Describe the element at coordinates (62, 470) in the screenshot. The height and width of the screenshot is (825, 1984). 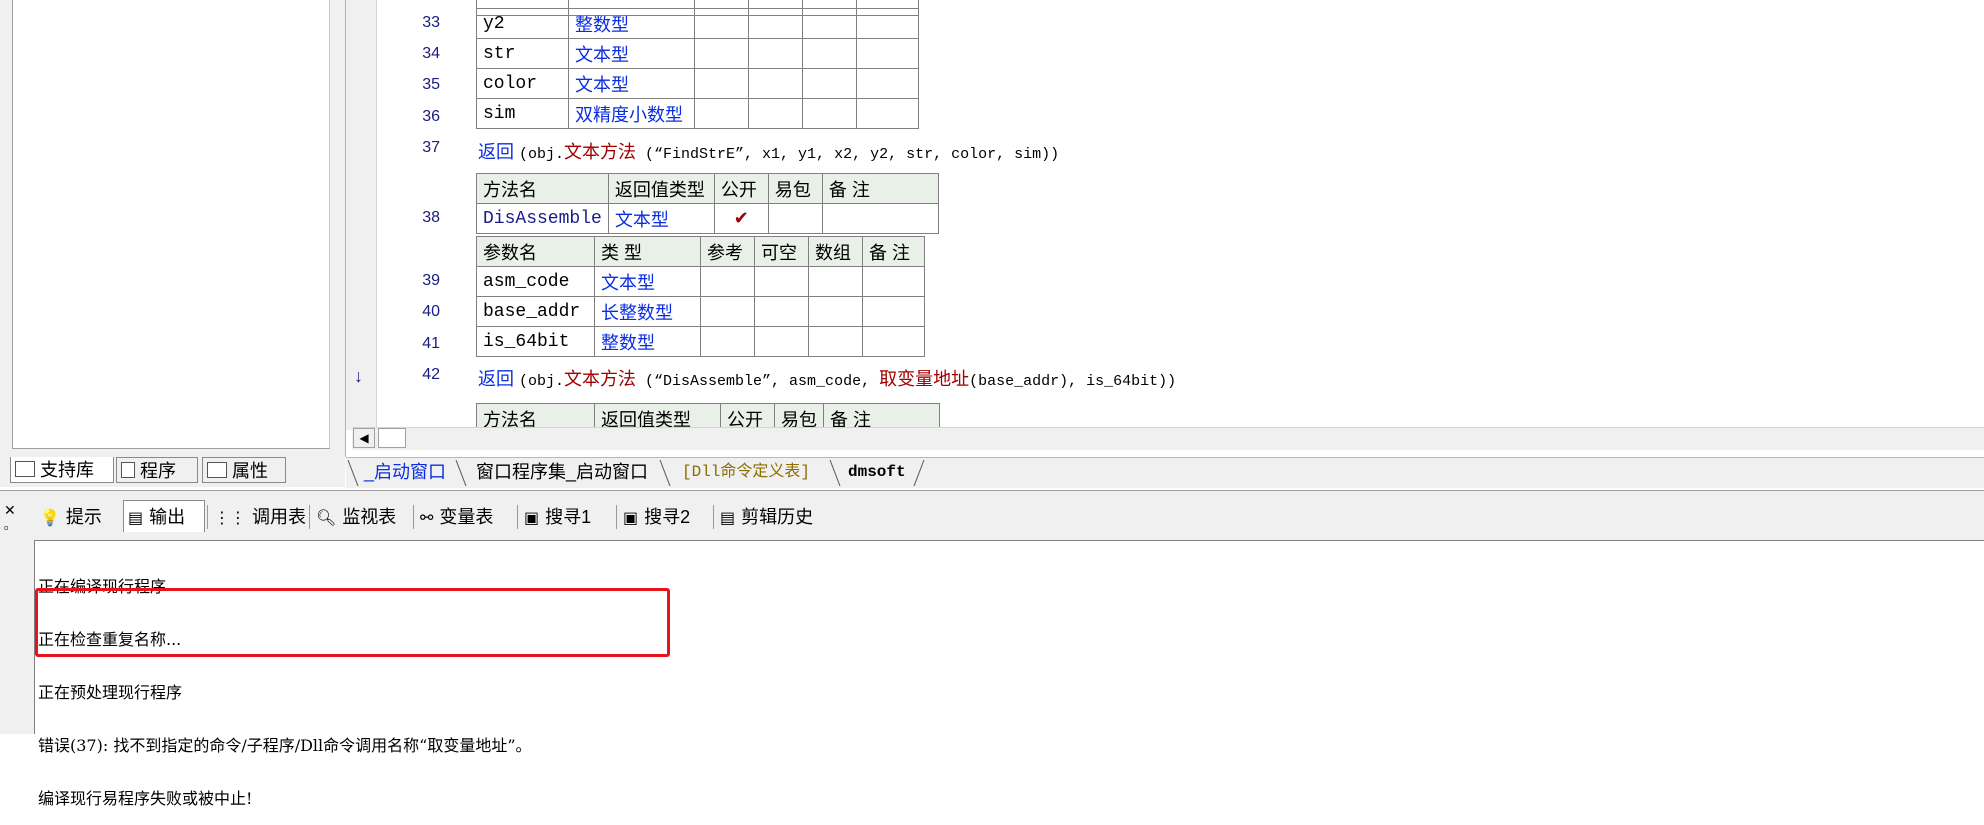
I see `tab-support-library: 支持库` at that location.